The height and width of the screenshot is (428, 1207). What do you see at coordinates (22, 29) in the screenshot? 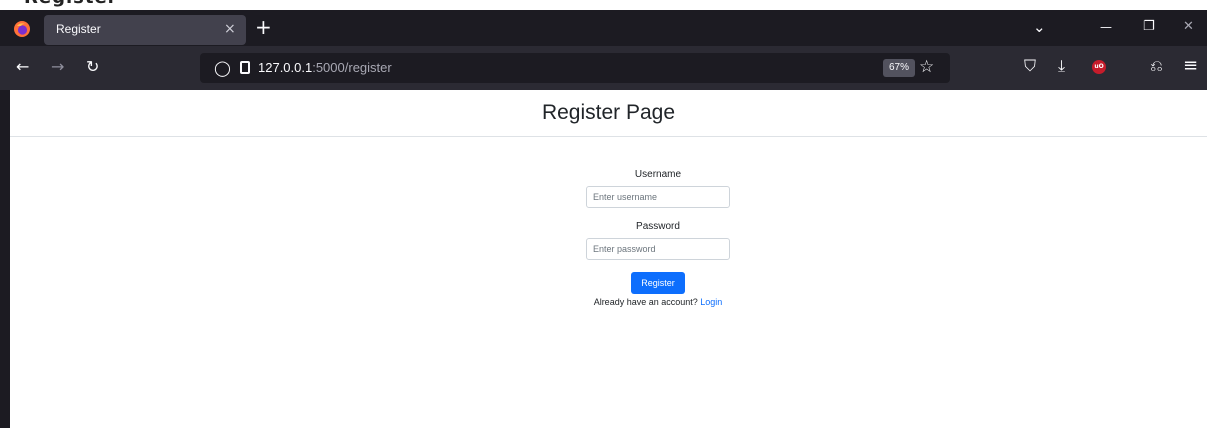
I see `firefox-logo-icon` at bounding box center [22, 29].